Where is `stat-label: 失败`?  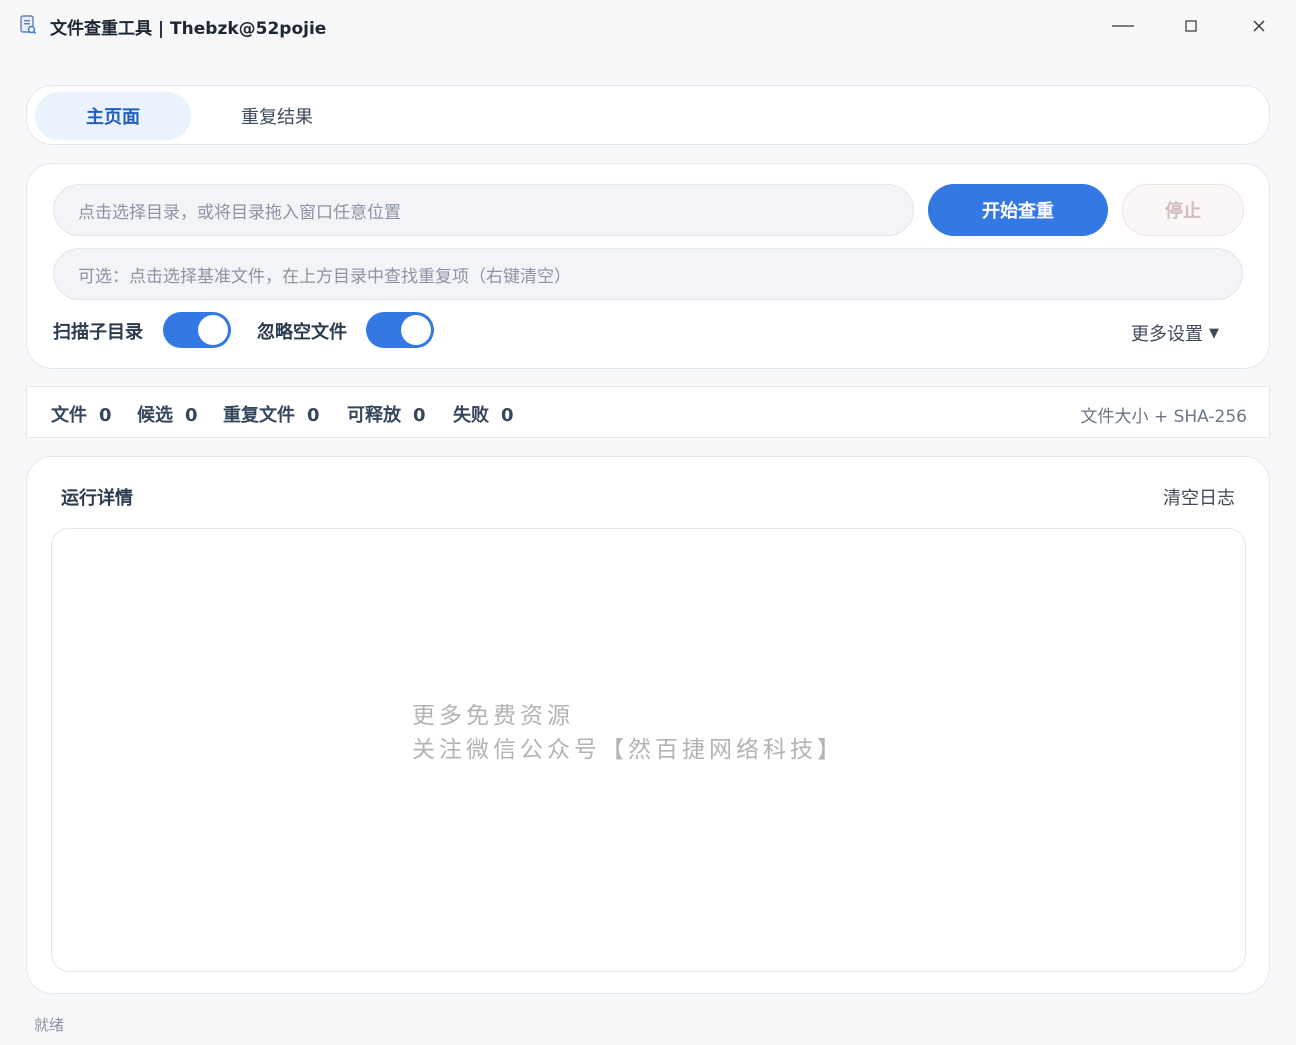
stat-label: 失败 is located at coordinates (471, 415).